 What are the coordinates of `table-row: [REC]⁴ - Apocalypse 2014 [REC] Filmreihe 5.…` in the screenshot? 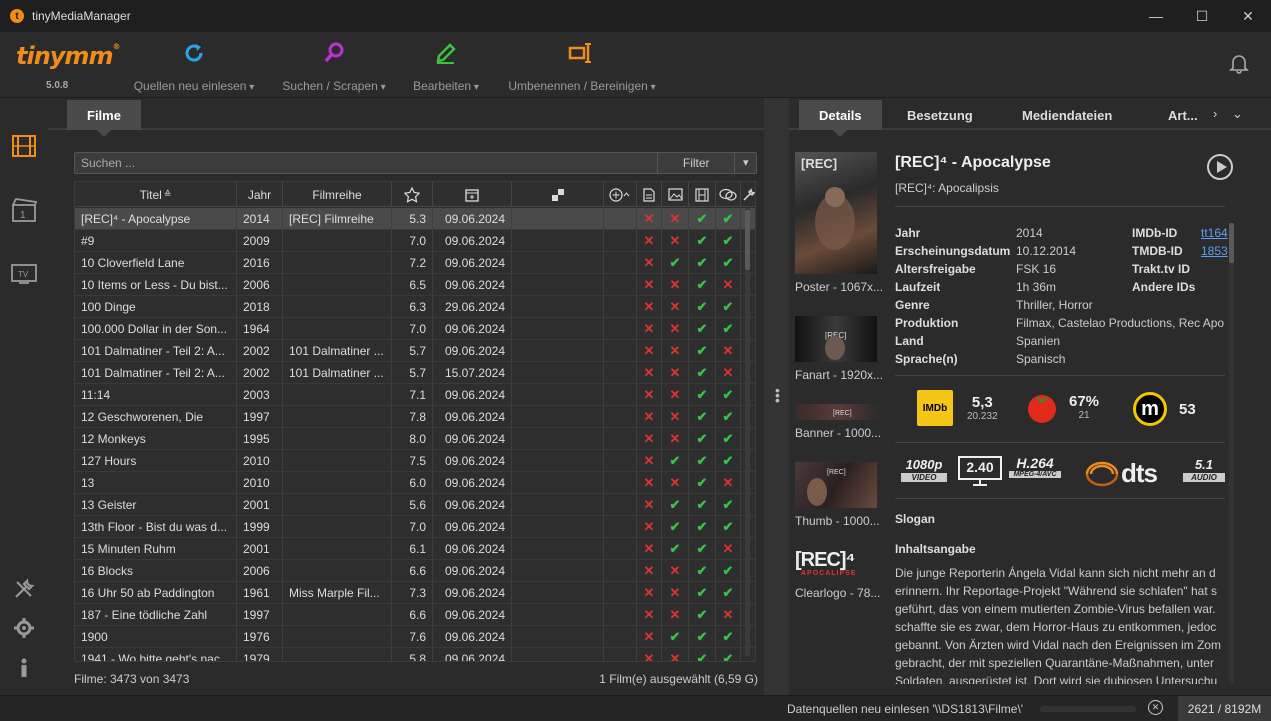 It's located at (415, 219).